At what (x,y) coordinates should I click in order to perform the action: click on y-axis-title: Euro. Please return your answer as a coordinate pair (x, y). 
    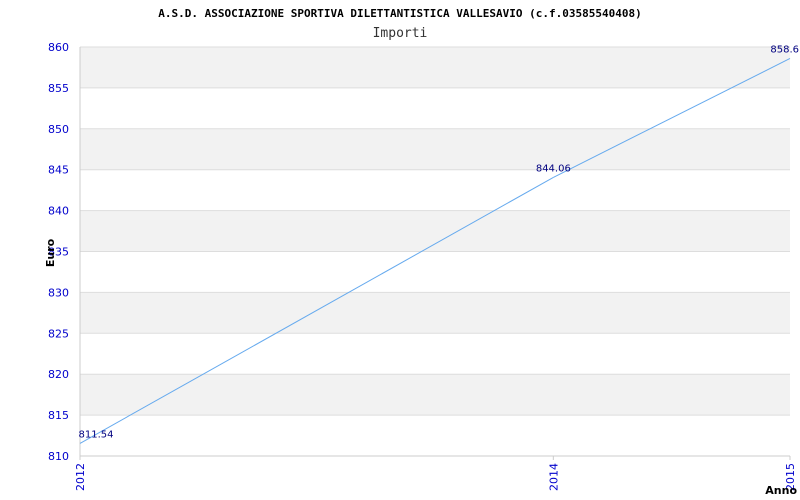
    Looking at the image, I should click on (50, 252).